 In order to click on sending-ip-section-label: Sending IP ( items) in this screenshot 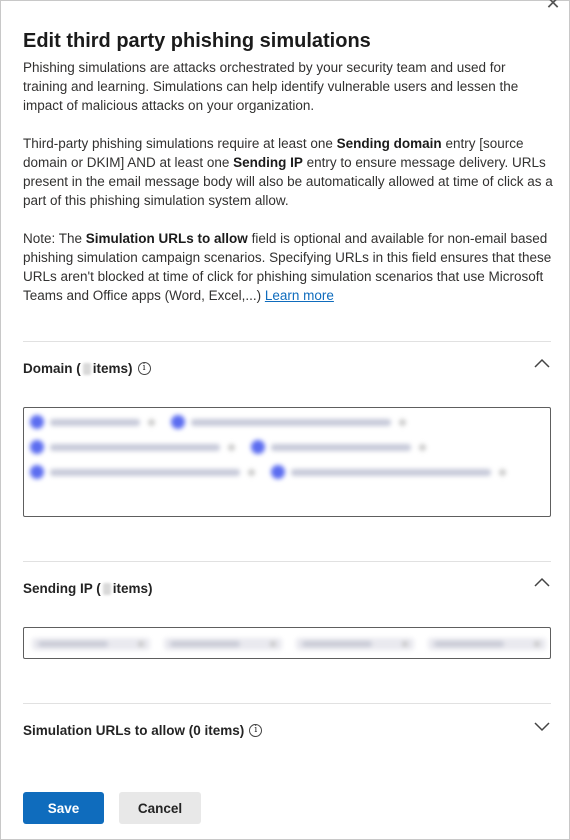, I will do `click(88, 588)`.